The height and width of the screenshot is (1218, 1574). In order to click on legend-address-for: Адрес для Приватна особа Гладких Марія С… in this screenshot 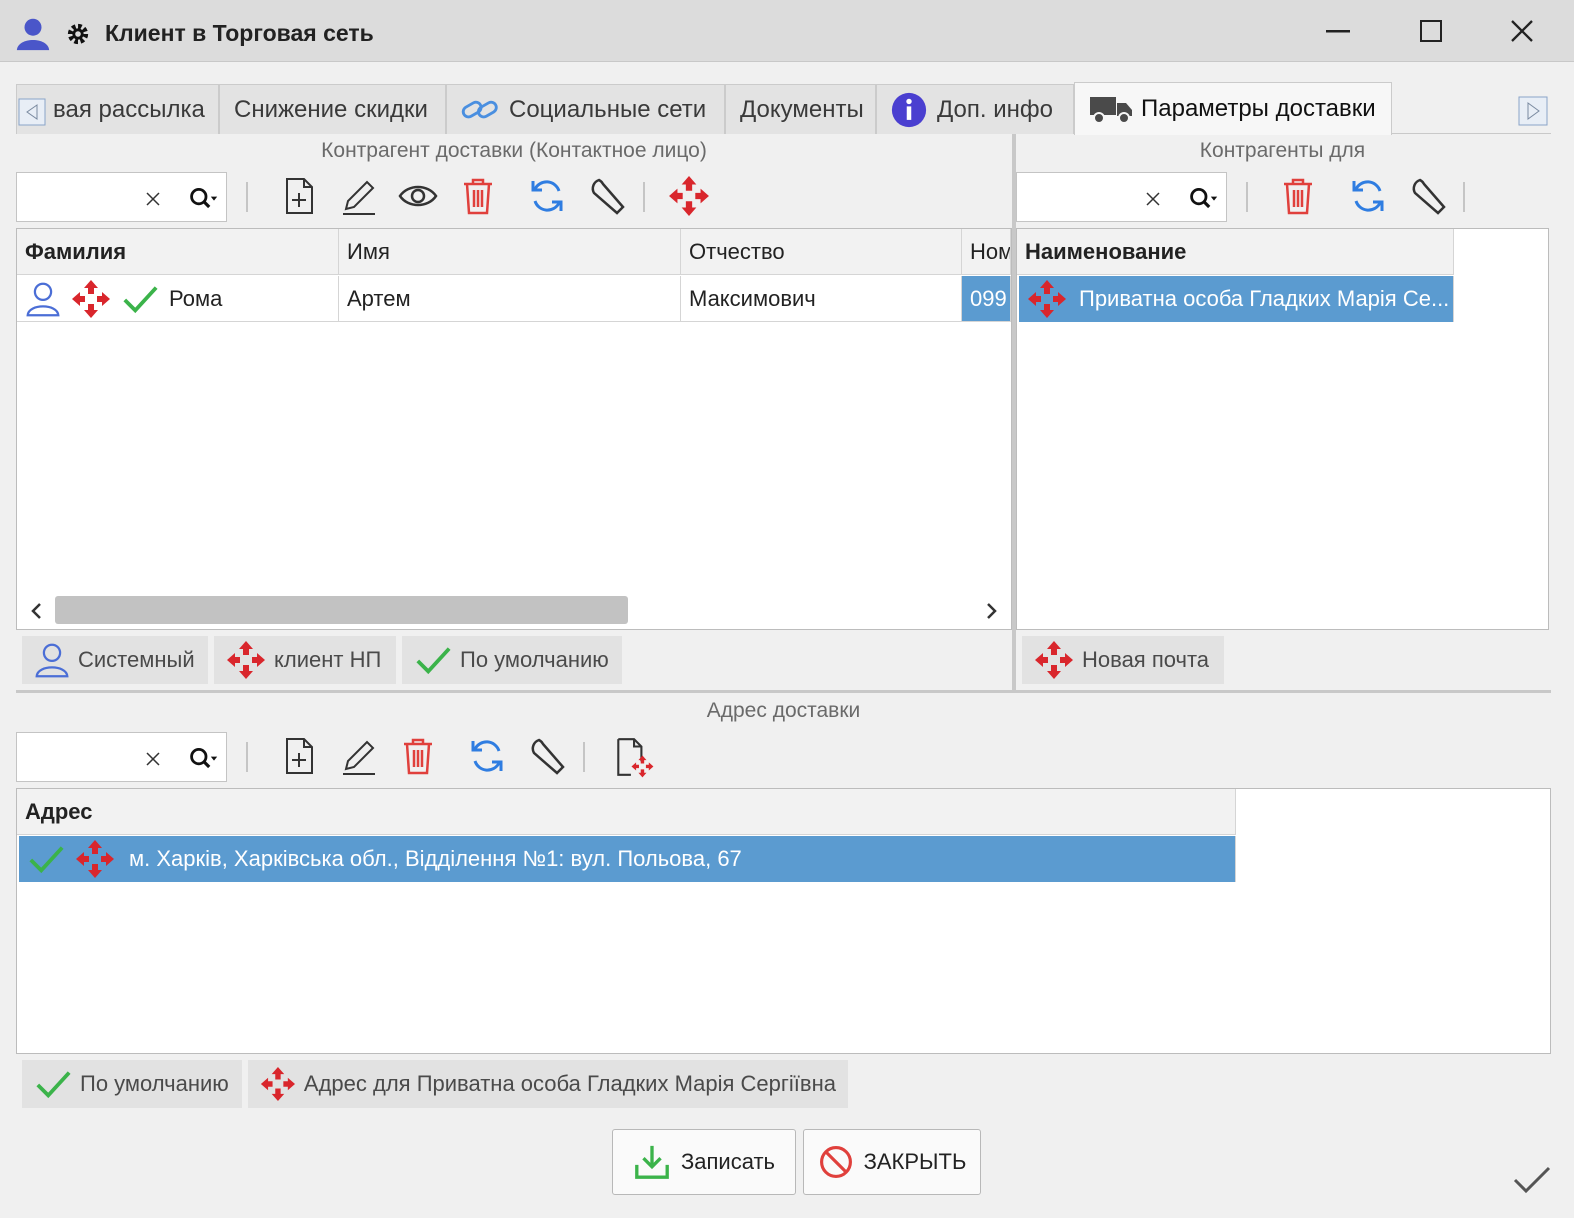, I will do `click(548, 1084)`.